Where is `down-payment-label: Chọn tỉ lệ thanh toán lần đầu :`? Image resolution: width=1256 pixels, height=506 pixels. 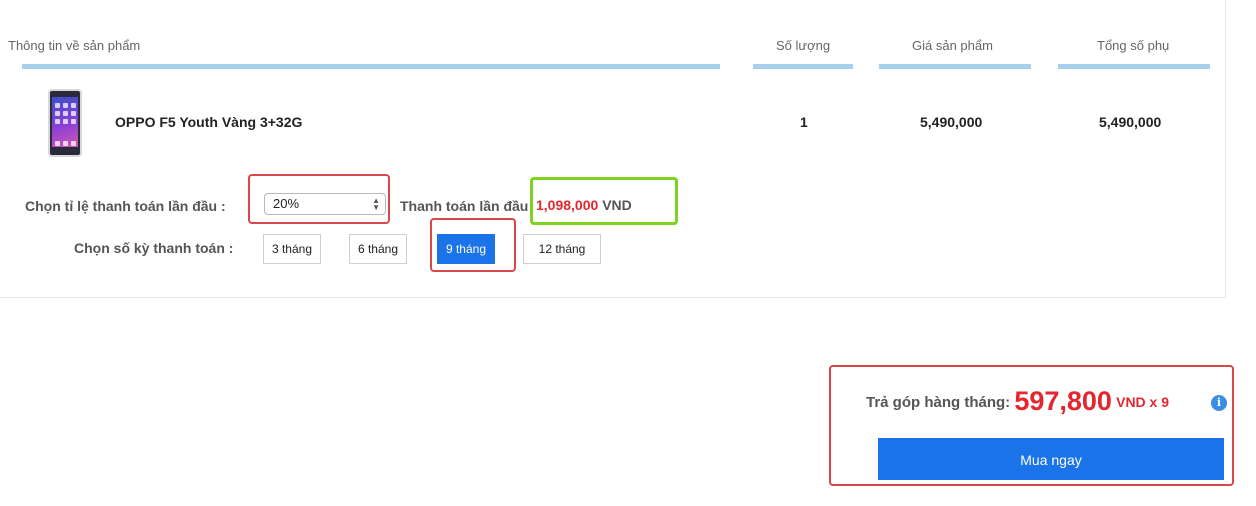 down-payment-label: Chọn tỉ lệ thanh toán lần đầu : is located at coordinates (125, 206).